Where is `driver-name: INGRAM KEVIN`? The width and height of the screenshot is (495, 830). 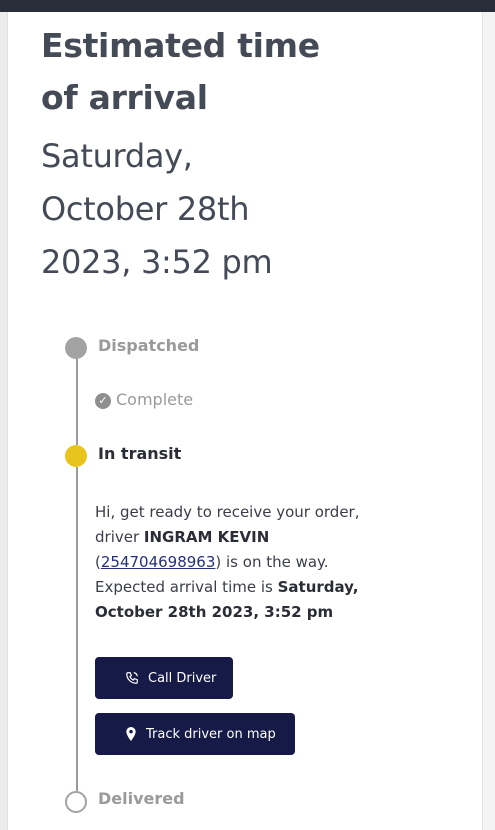
driver-name: INGRAM KEVIN is located at coordinates (206, 537).